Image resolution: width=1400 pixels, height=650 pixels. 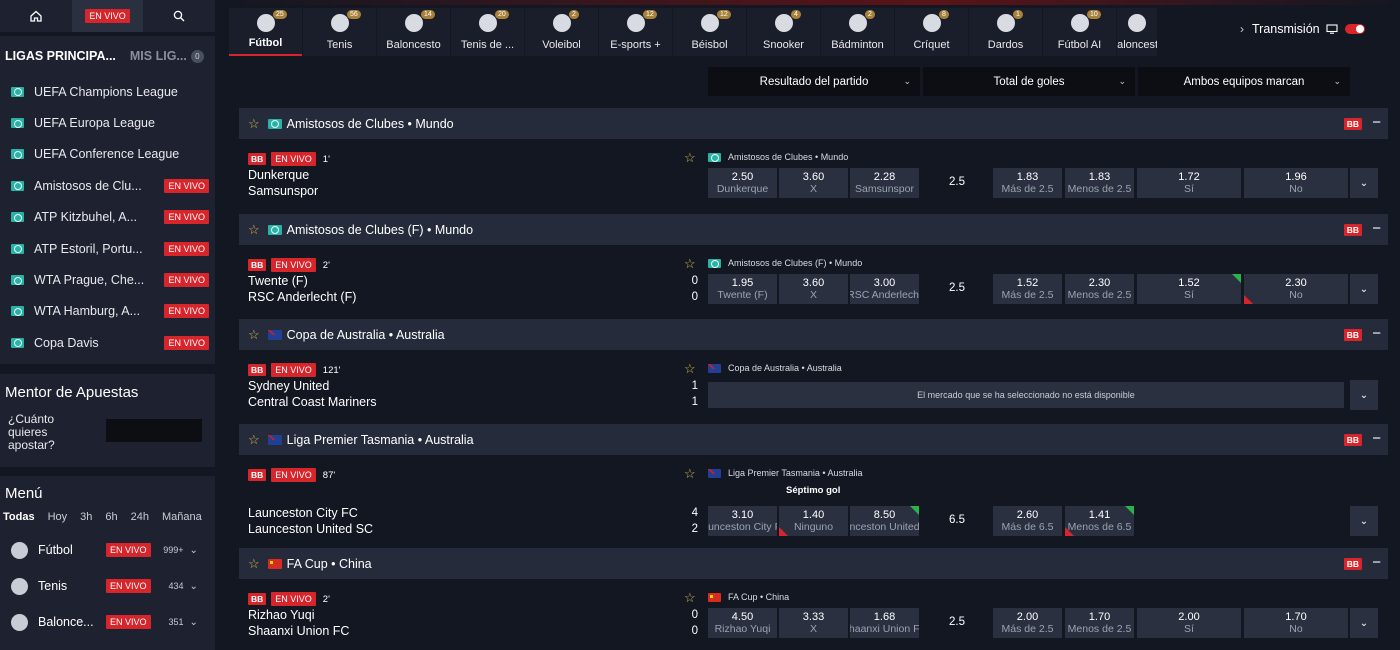 What do you see at coordinates (107, 622) in the screenshot?
I see `menu-sport-row: Balonce... EN VIVO 351 ⌄` at bounding box center [107, 622].